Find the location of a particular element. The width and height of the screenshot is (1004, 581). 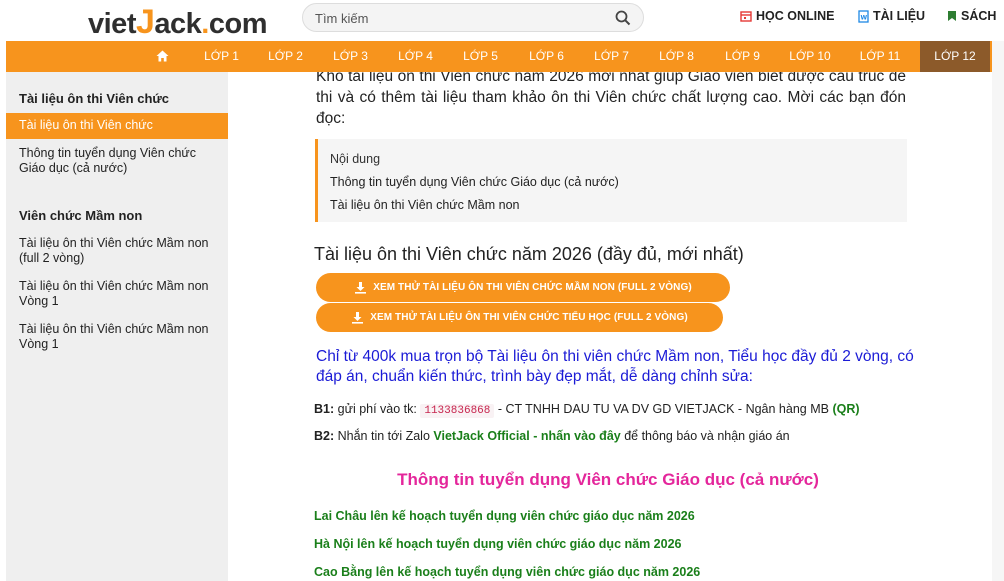

calendar-icon is located at coordinates (746, 16).